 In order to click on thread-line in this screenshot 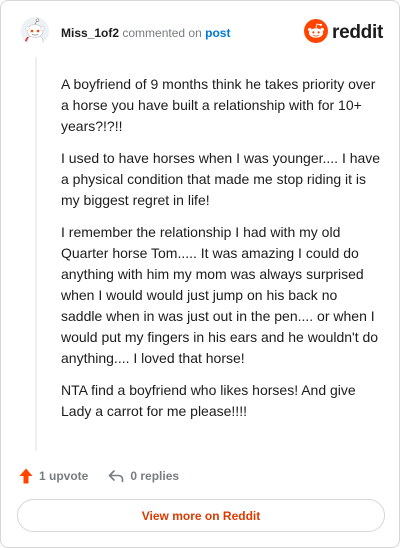, I will do `click(36, 254)`.